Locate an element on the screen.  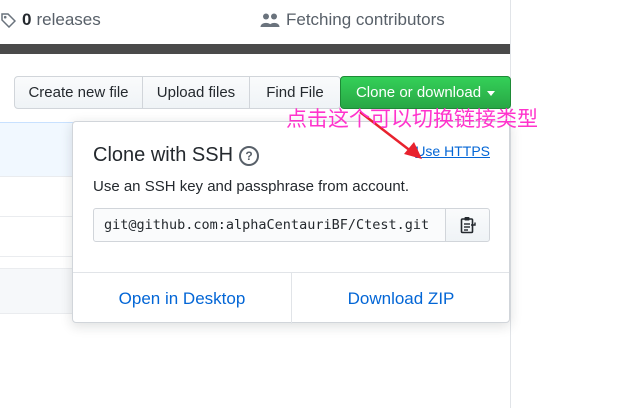
popup-title: Clone with SSH ? is located at coordinates (176, 155).